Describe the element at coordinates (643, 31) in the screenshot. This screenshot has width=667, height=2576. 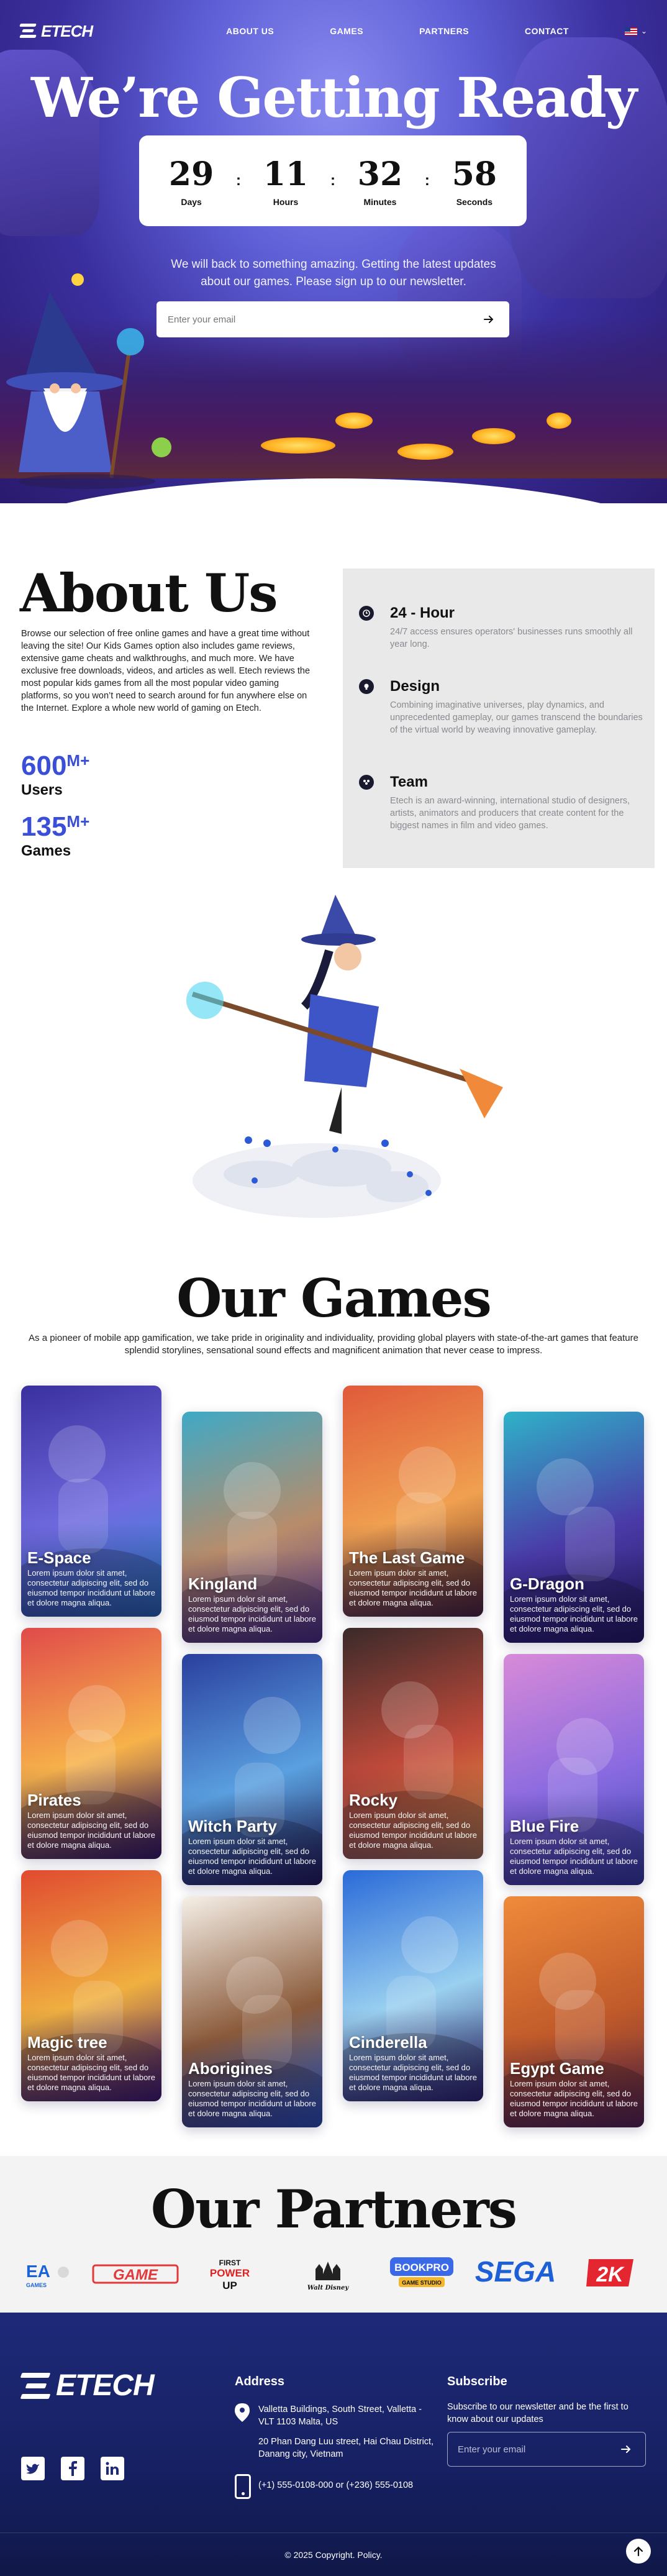
I see `chevron-down-icon: ⌄` at that location.